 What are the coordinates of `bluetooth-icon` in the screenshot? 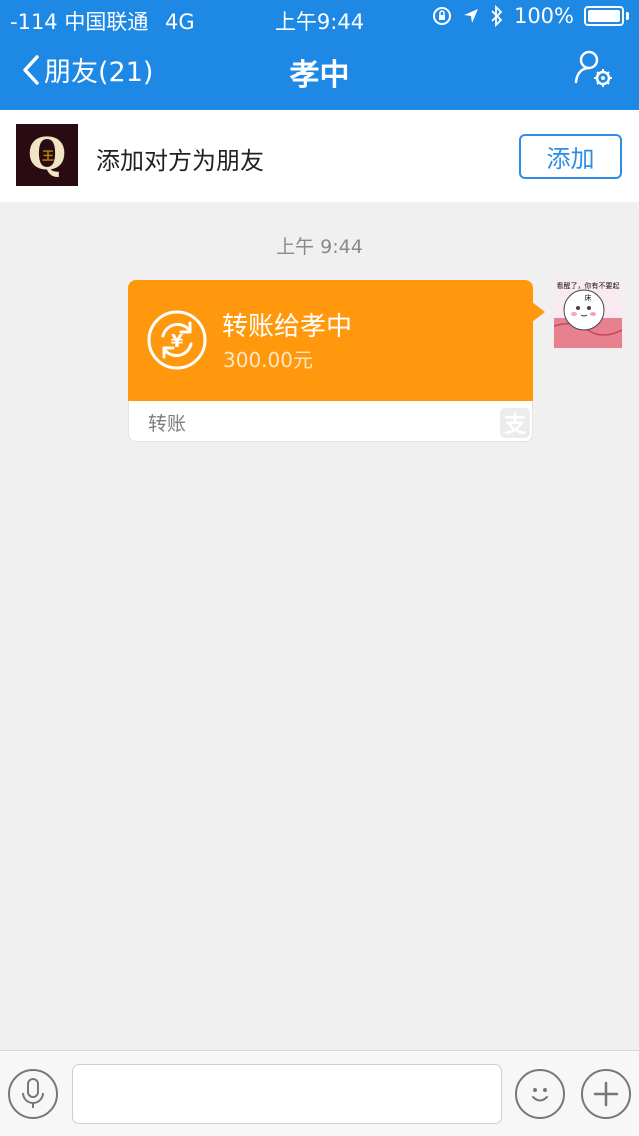 It's located at (497, 16).